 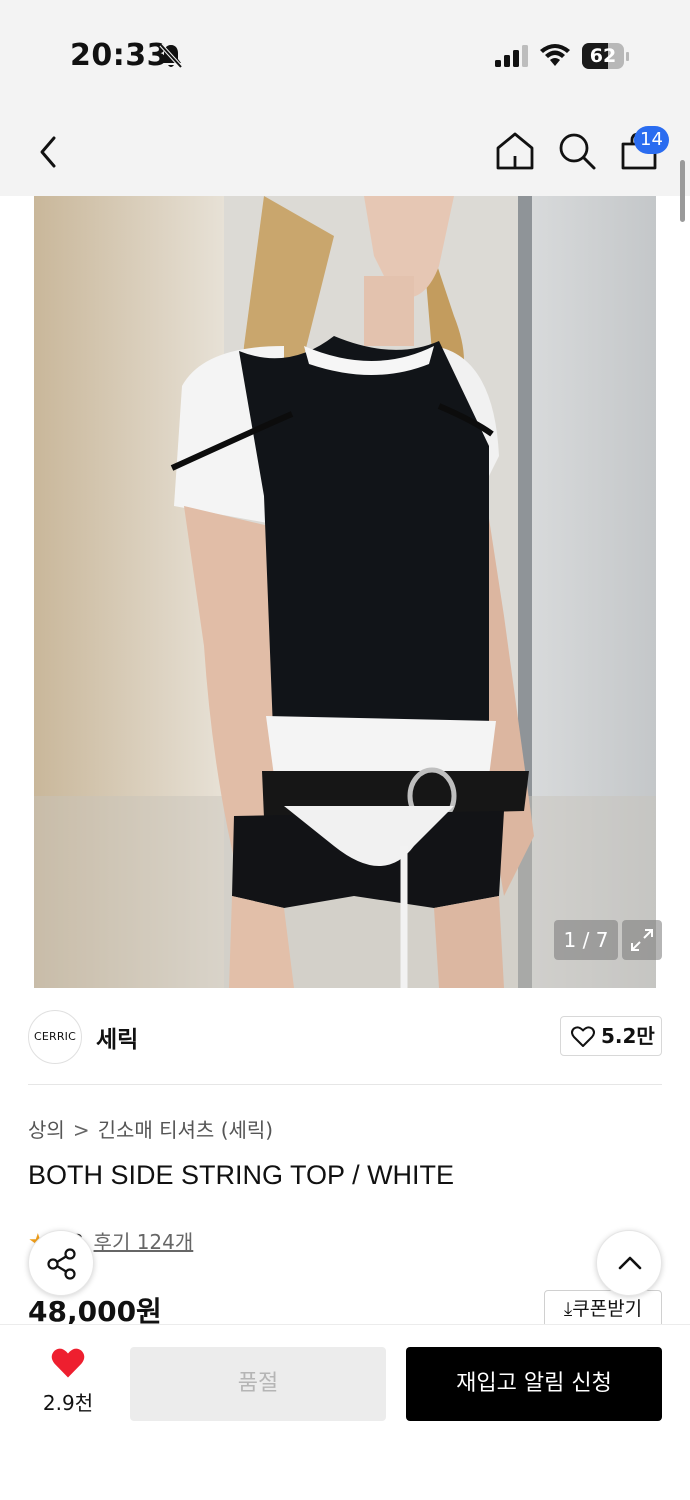 I want to click on soldout-button: 품절, so click(x=258, y=1384).